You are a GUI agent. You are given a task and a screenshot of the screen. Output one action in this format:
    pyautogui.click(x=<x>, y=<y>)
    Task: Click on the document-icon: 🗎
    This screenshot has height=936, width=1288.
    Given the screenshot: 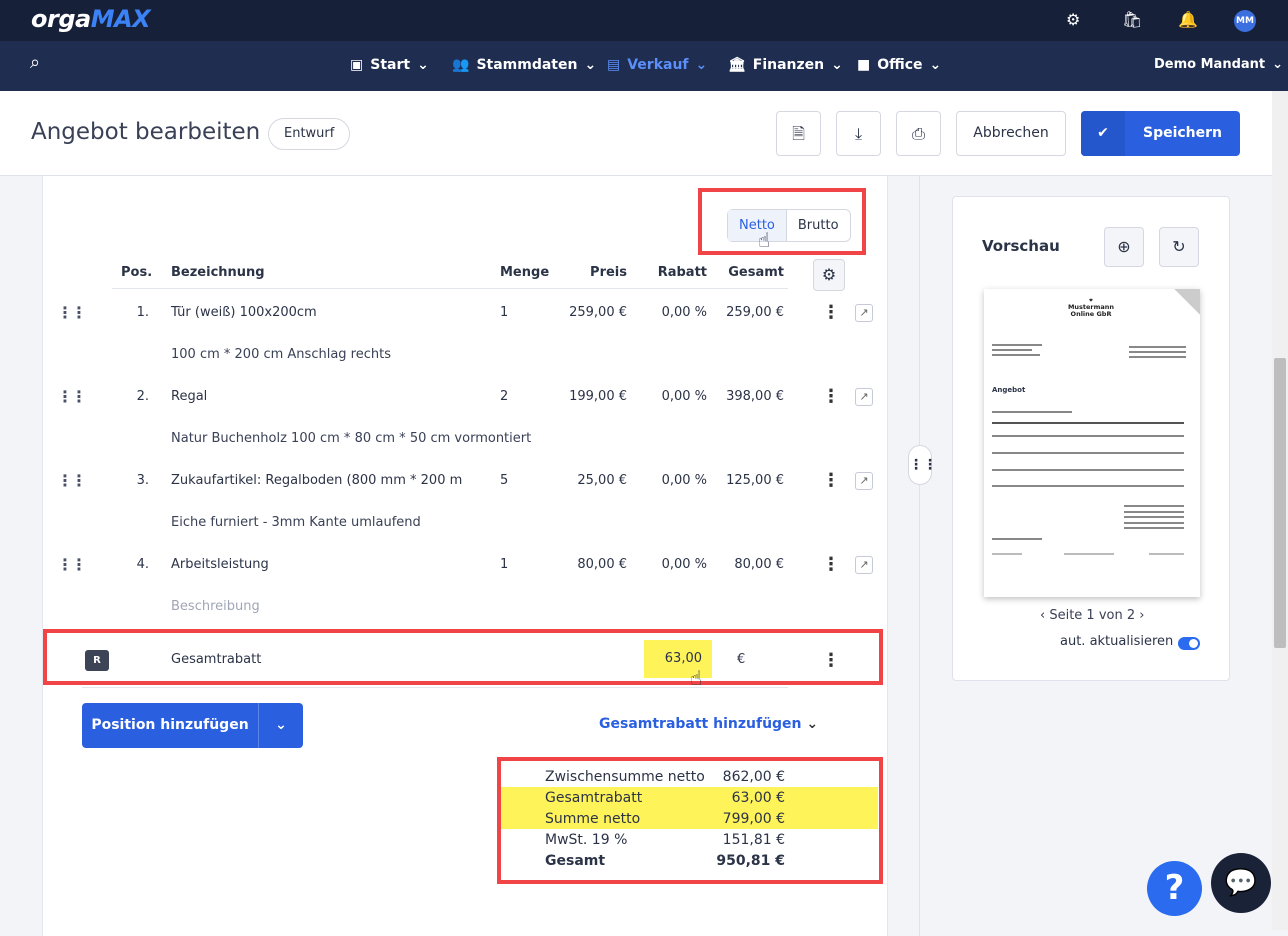 What is the action you would take?
    pyautogui.click(x=798, y=133)
    